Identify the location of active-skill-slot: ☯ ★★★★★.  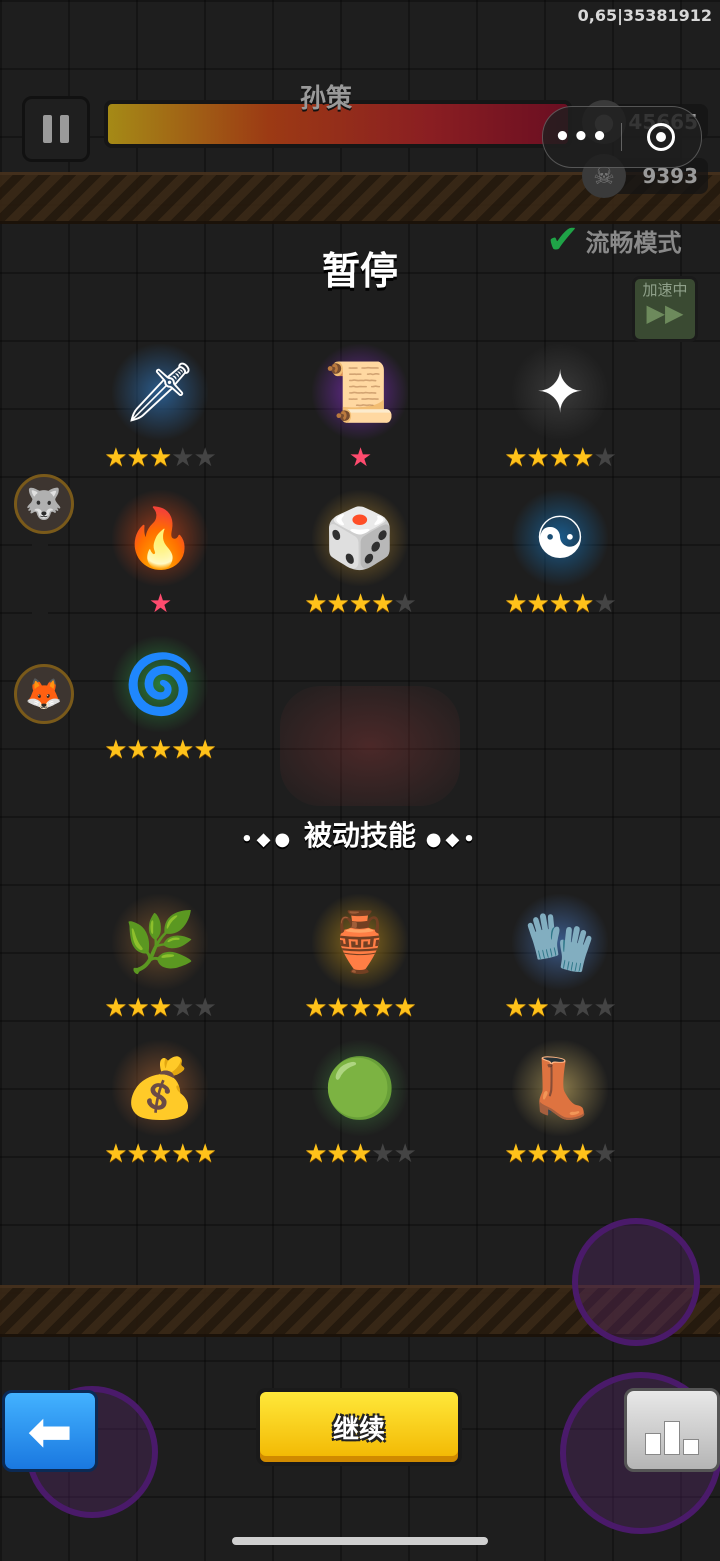
(560, 560).